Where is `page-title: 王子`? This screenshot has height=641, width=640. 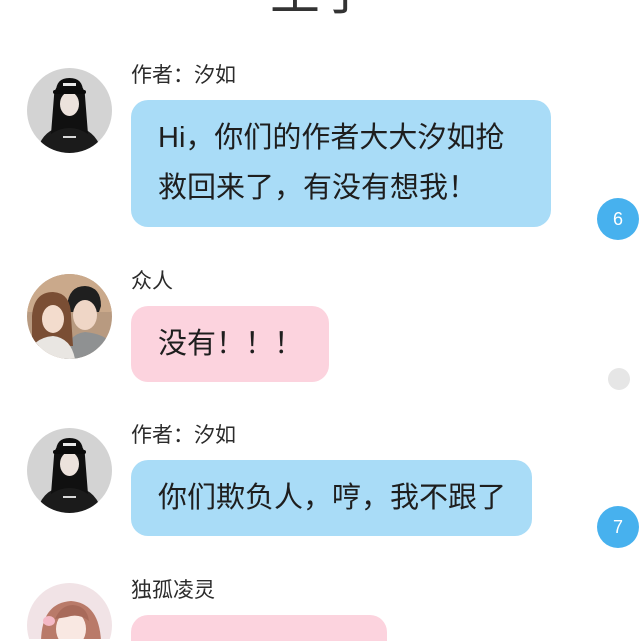 page-title: 王子 is located at coordinates (320, 8).